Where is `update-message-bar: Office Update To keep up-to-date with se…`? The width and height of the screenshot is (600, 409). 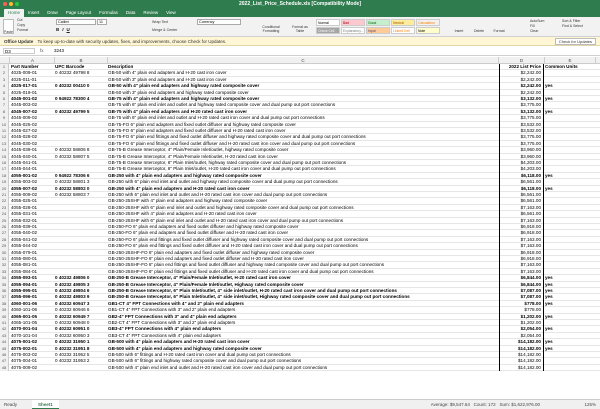
update-message-bar: Office Update To keep up-to-date with se… is located at coordinates (300, 41).